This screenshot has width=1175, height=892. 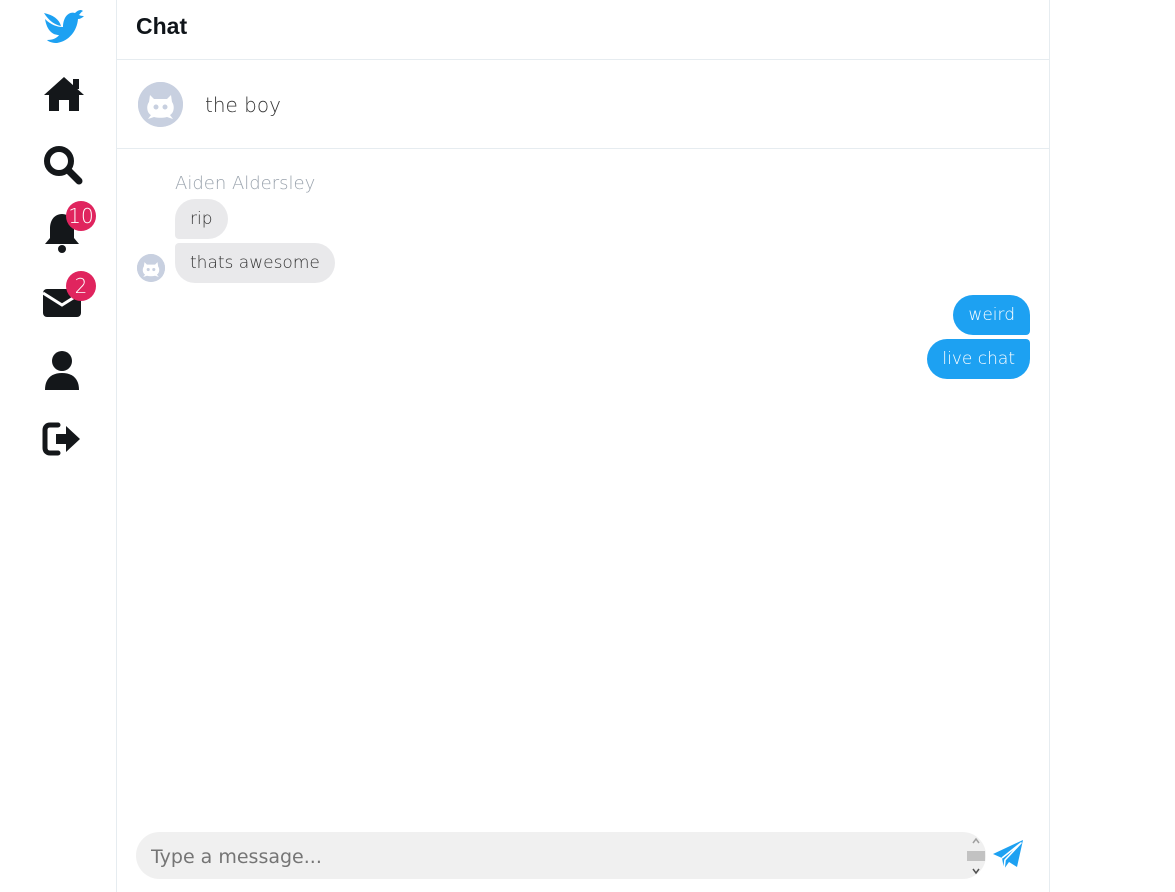 I want to click on message-input-wrapper, so click(x=561, y=855).